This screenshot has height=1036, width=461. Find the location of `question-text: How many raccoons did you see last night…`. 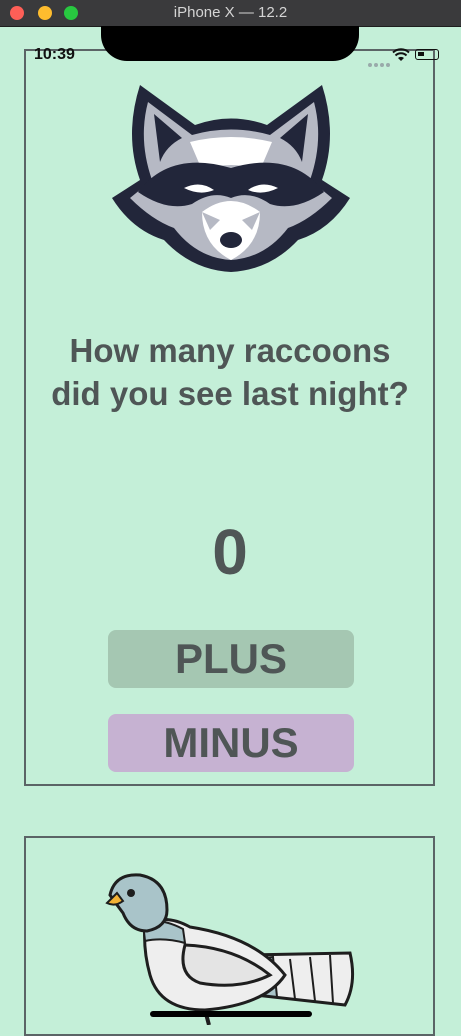

question-text: How many raccoons did you see last night… is located at coordinates (230, 372).